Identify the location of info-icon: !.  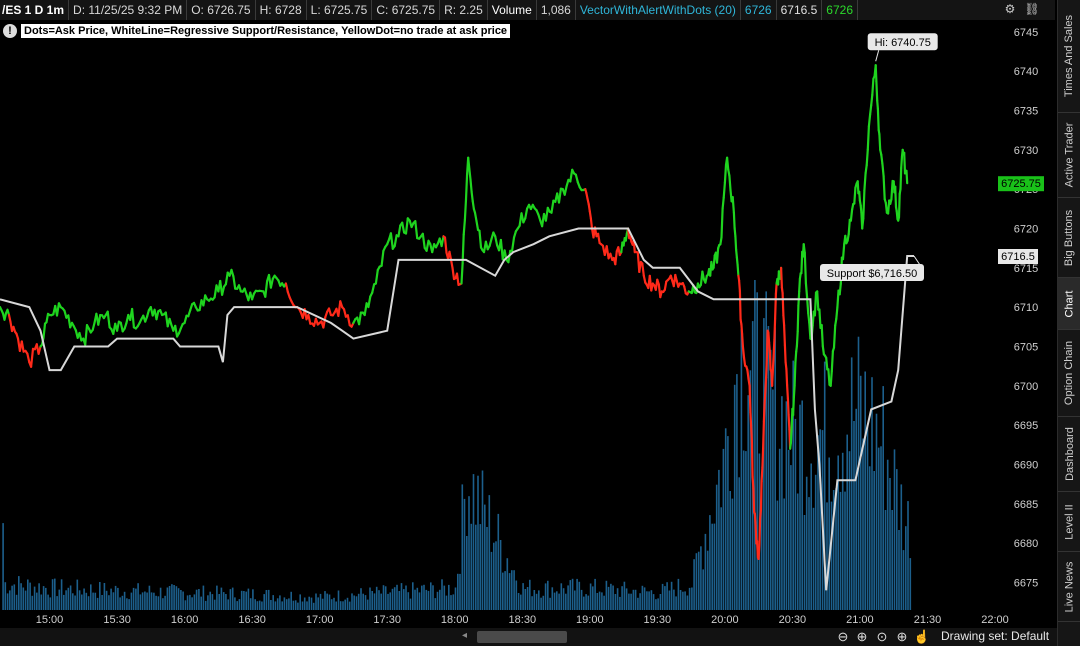
(10, 31).